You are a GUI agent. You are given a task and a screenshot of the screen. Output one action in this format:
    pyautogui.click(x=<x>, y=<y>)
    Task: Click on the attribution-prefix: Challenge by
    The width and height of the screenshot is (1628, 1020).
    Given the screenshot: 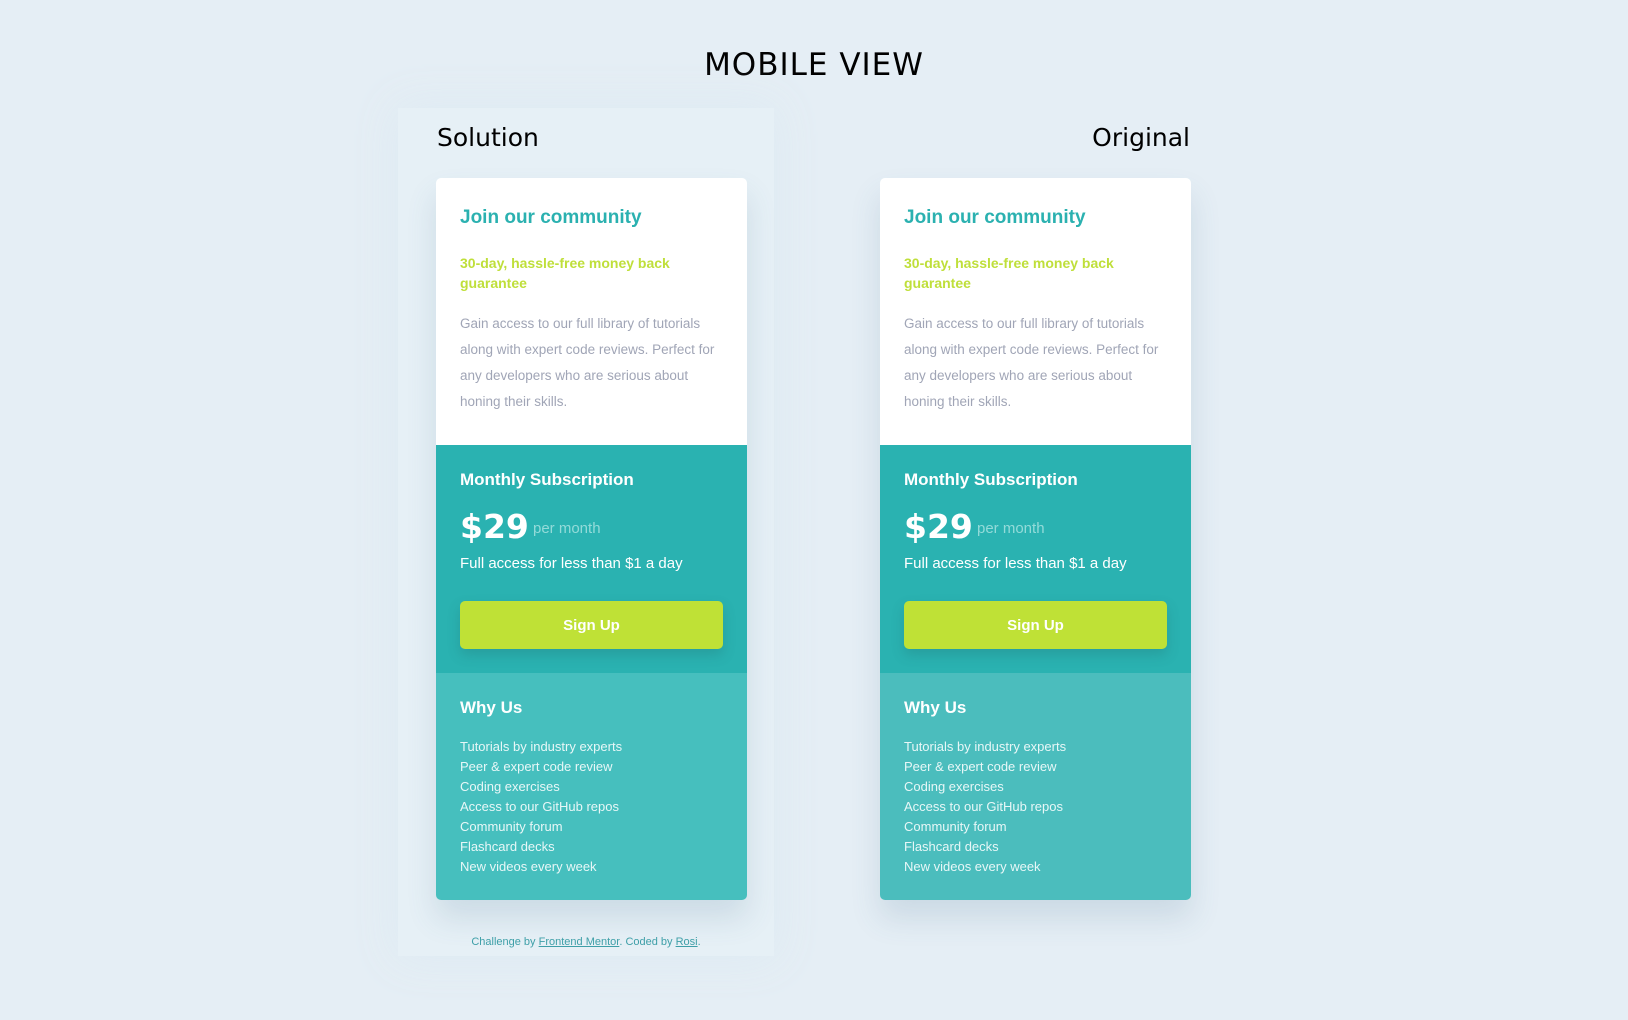 What is the action you would take?
    pyautogui.click(x=505, y=942)
    